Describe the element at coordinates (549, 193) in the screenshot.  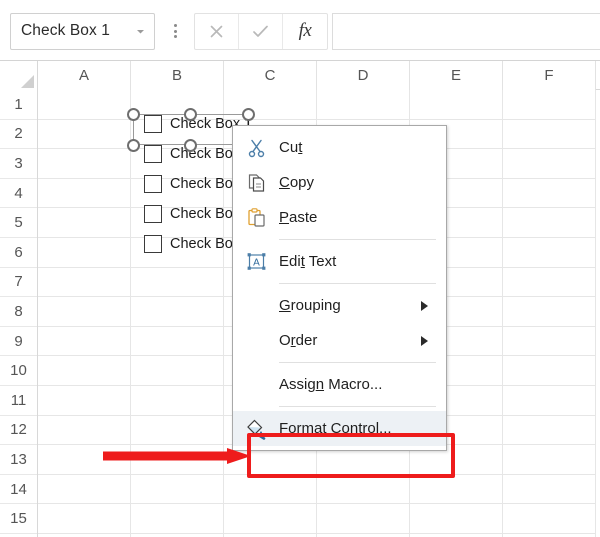
I see `cell-F4` at that location.